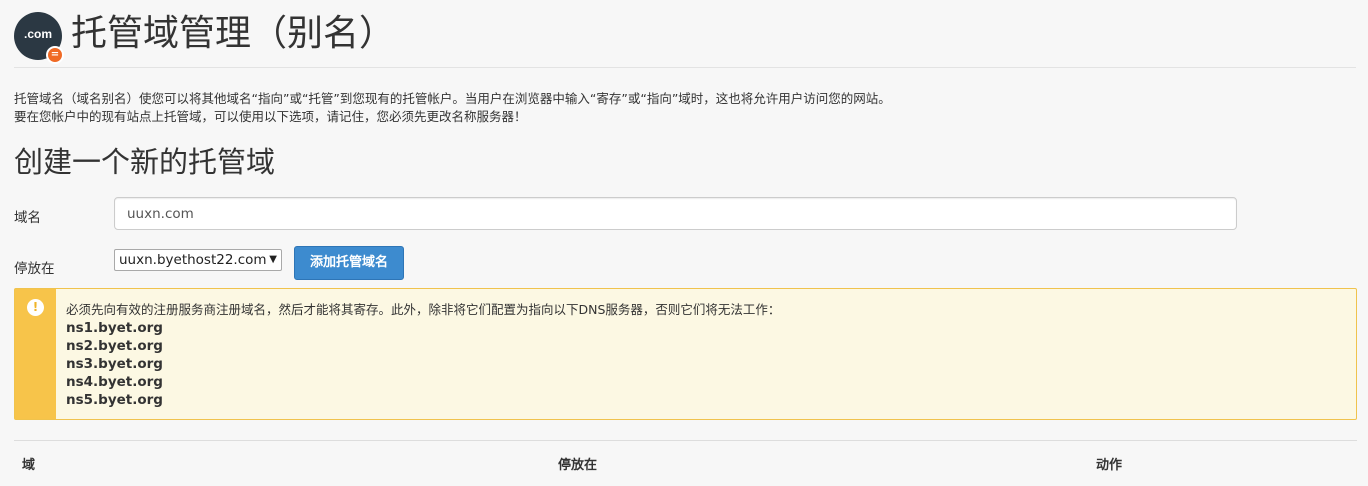 The width and height of the screenshot is (1368, 486). What do you see at coordinates (34, 269) in the screenshot?
I see `park-on-label: 停放在` at bounding box center [34, 269].